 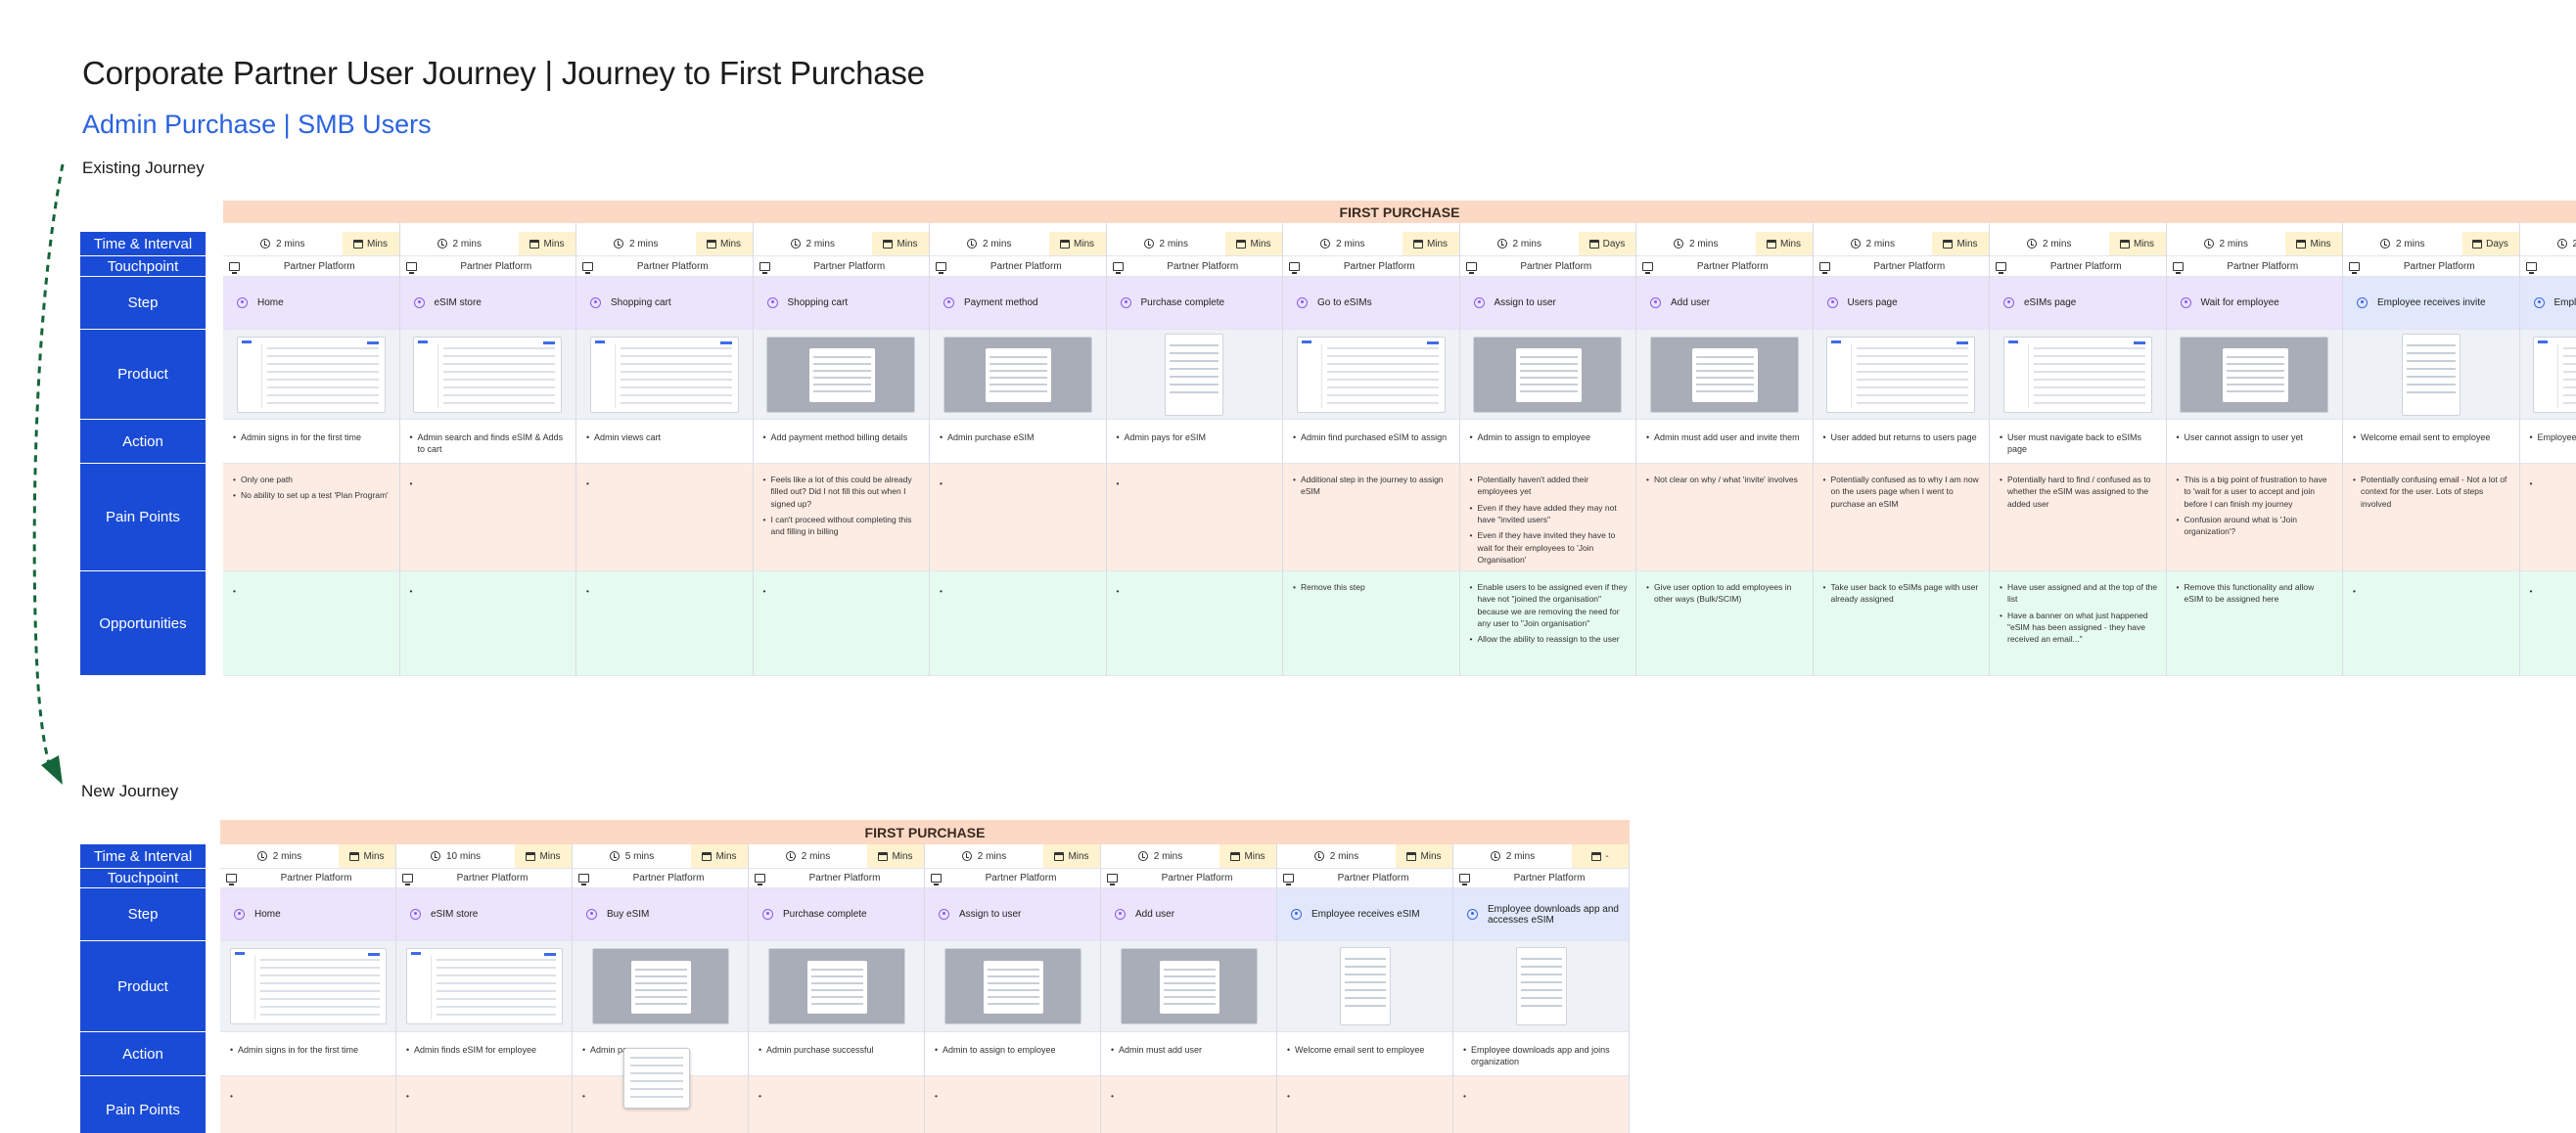 What do you see at coordinates (2490, 243) in the screenshot?
I see `interval: Days` at bounding box center [2490, 243].